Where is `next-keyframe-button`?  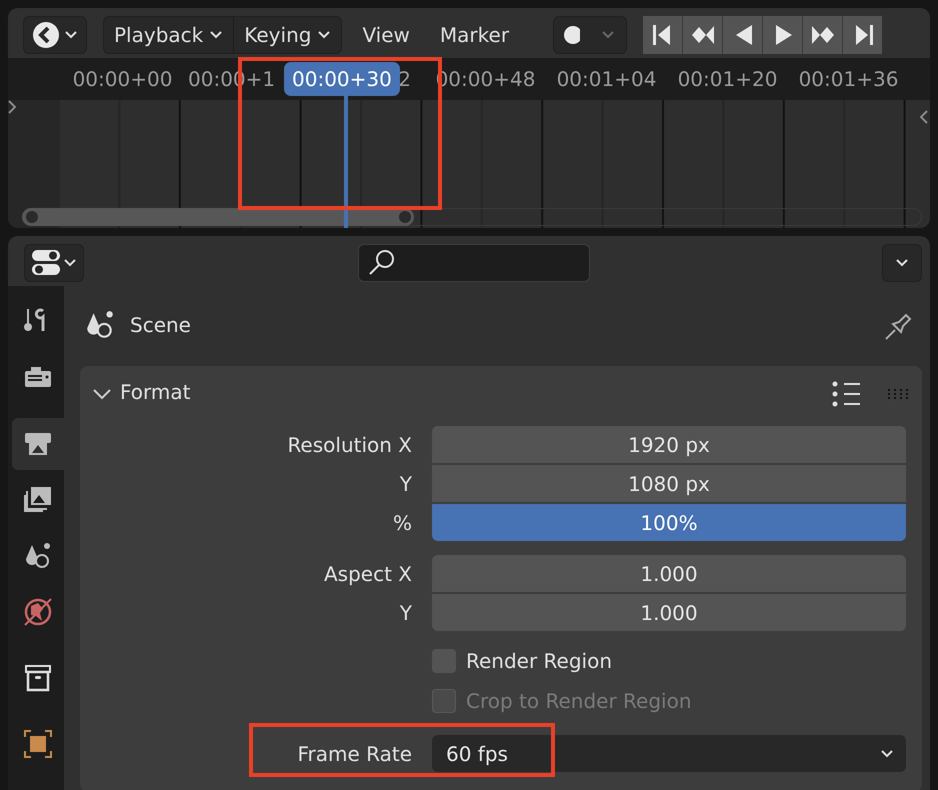 next-keyframe-button is located at coordinates (822, 35).